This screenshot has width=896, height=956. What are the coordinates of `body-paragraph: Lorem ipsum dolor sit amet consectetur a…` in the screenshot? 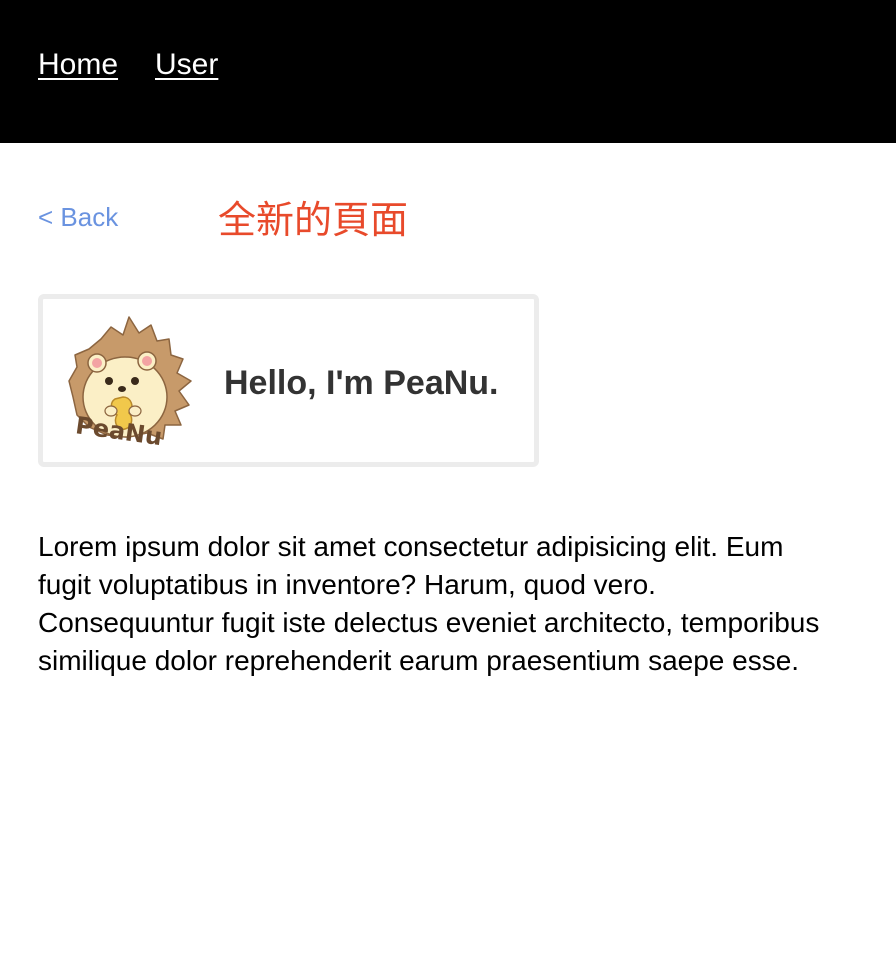 It's located at (429, 603).